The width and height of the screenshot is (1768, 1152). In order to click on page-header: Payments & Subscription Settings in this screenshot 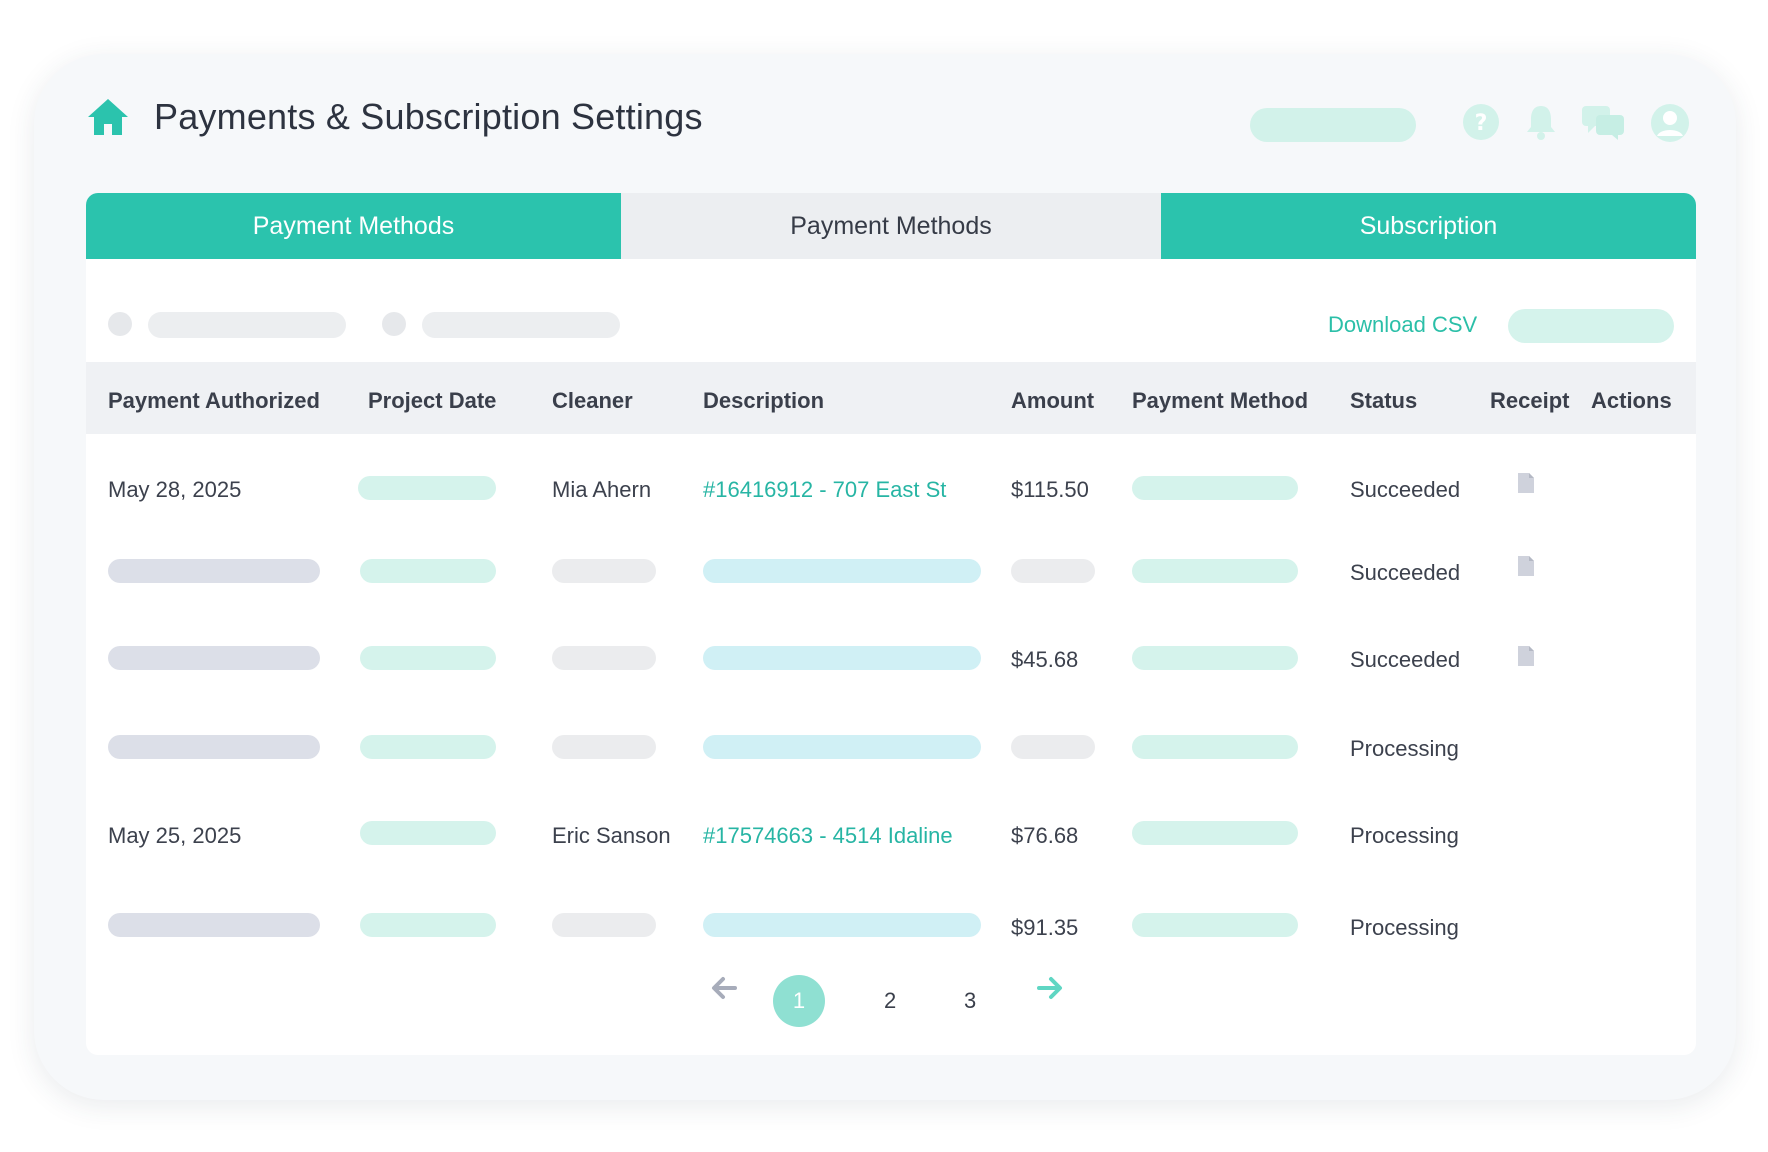, I will do `click(394, 117)`.